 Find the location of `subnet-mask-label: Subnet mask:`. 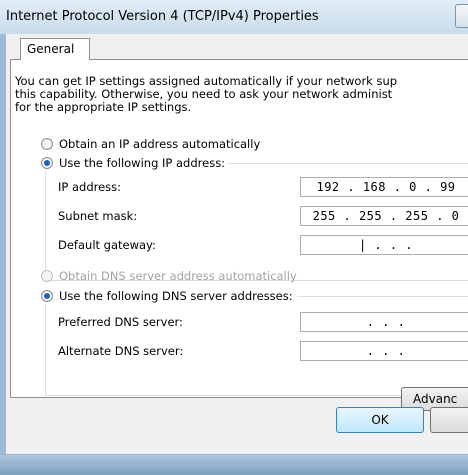

subnet-mask-label: Subnet mask: is located at coordinates (98, 216).